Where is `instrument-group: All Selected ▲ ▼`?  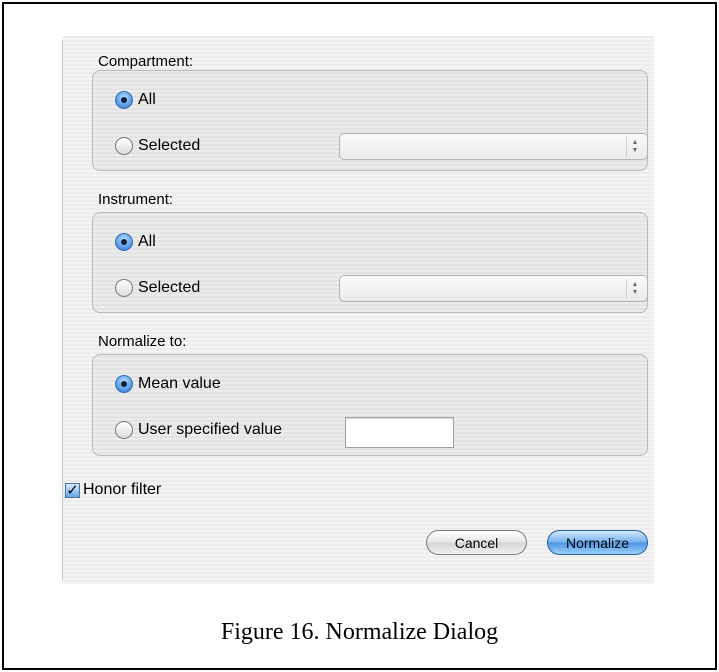 instrument-group: All Selected ▲ ▼ is located at coordinates (370, 262).